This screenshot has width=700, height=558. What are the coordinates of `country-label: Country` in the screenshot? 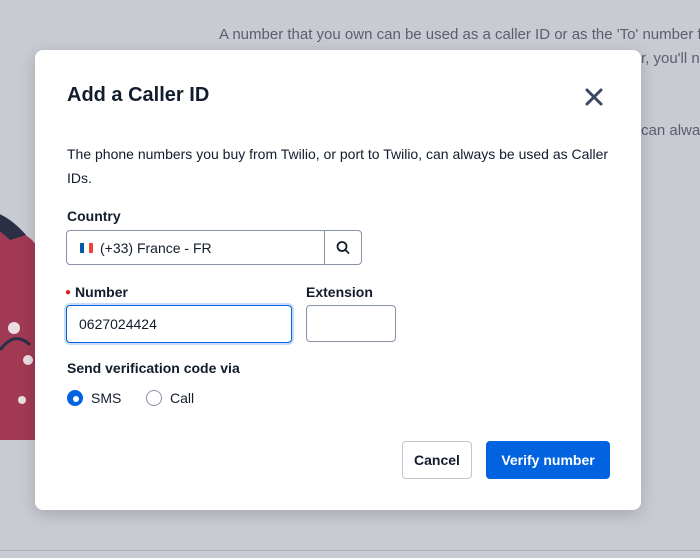 It's located at (94, 216).